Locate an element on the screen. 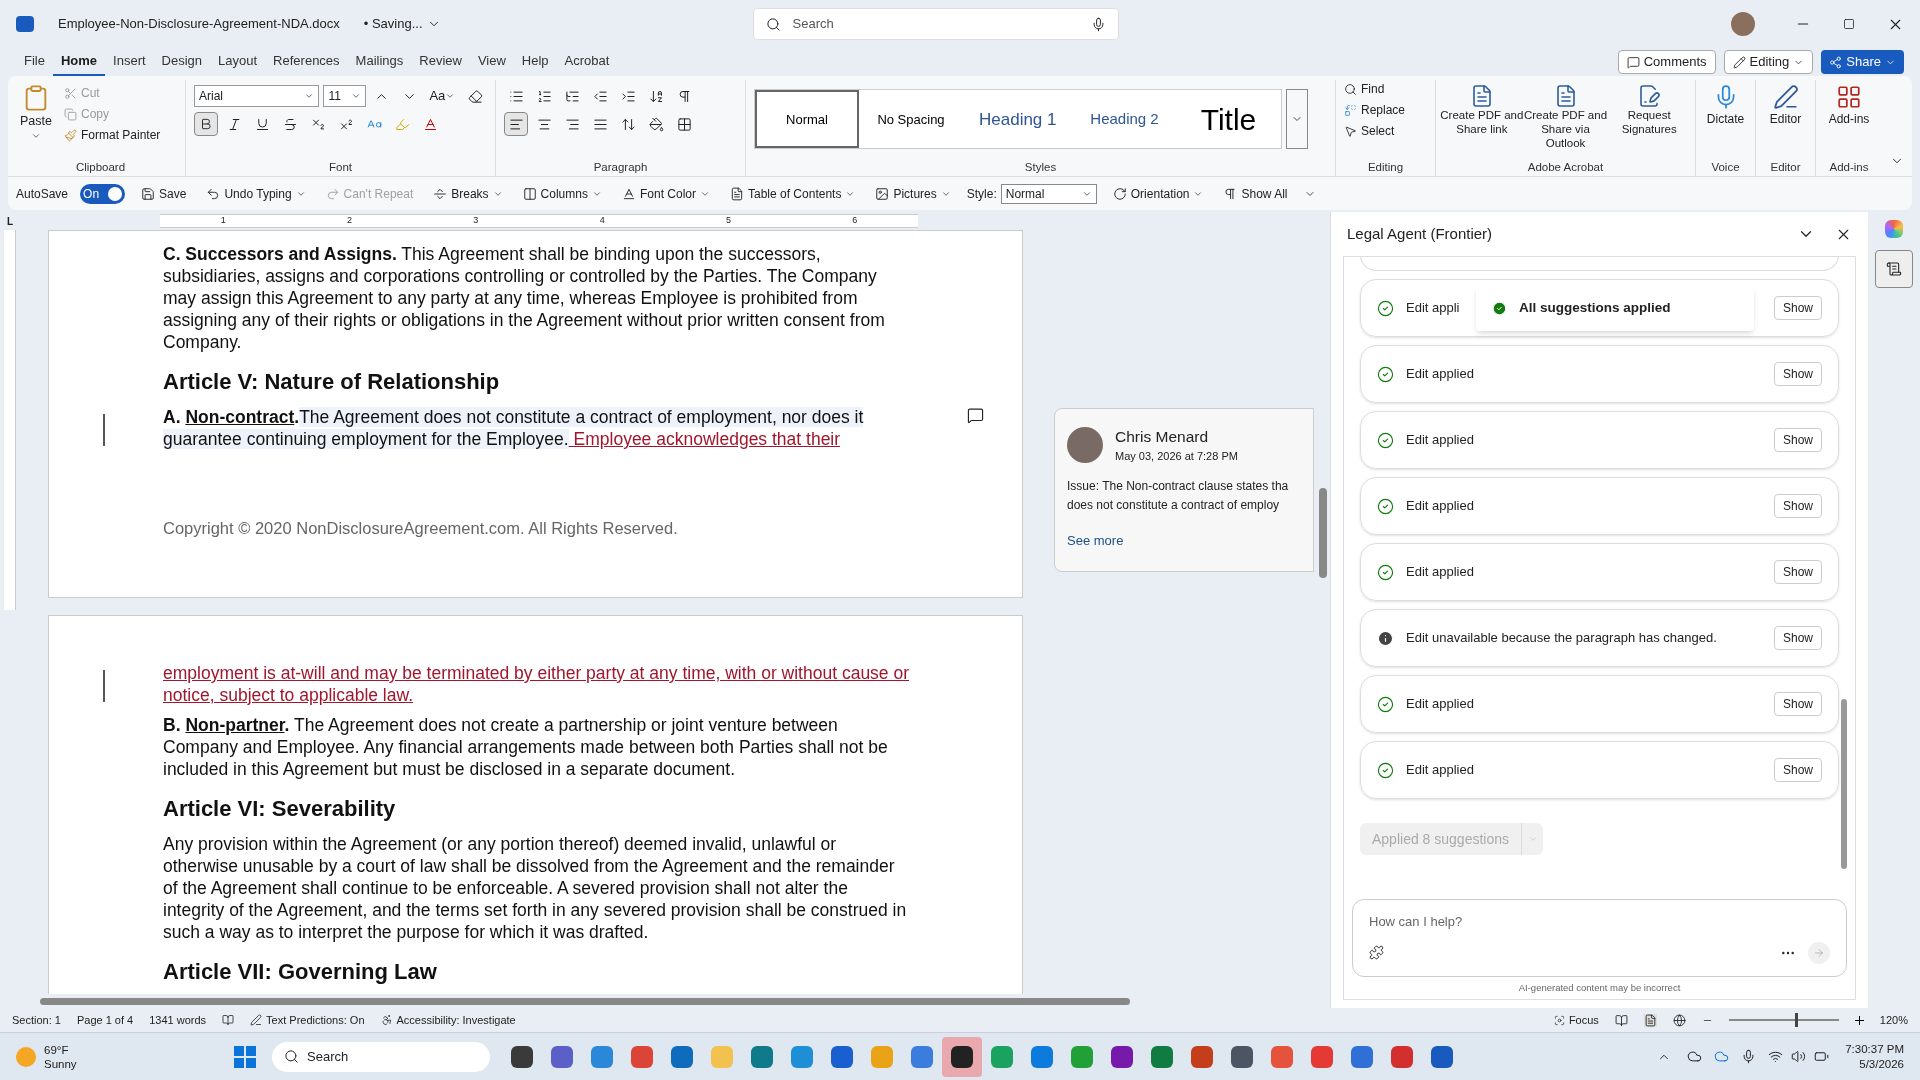  multilevel-list-icon is located at coordinates (572, 96).